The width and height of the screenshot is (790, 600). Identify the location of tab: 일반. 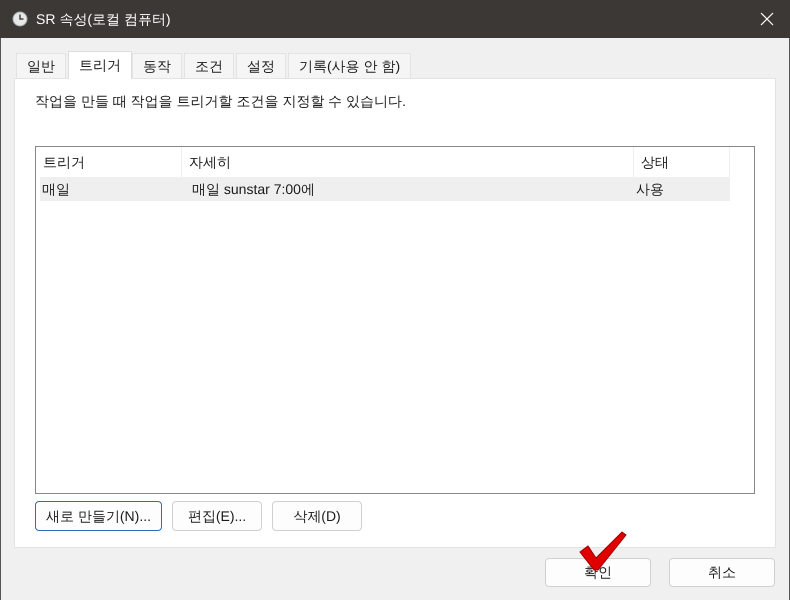
(41, 65).